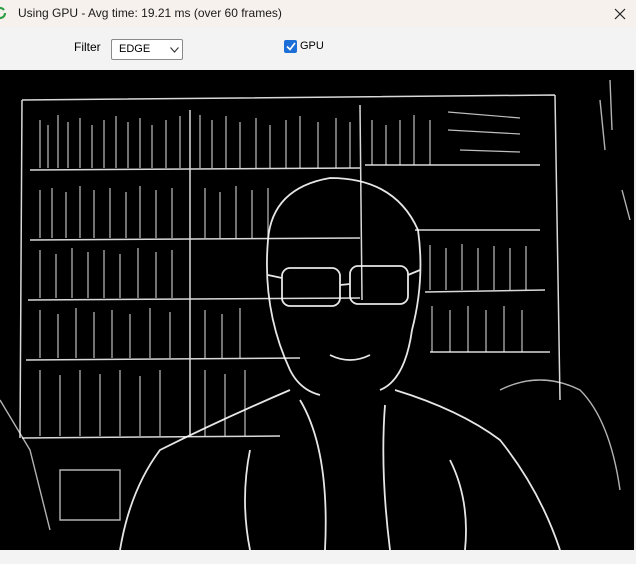 The height and width of the screenshot is (564, 636). I want to click on status-strip, so click(318, 557).